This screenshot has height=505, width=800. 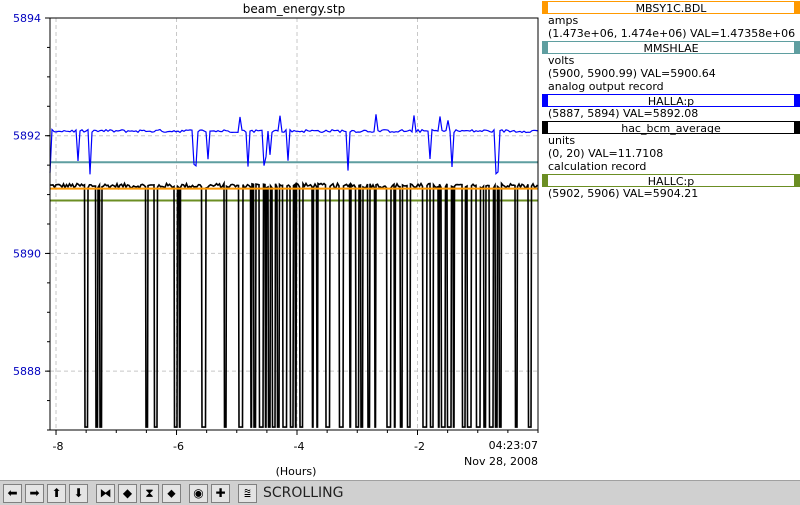 I want to click on arrow-up-icon: ⬆, so click(x=56, y=493).